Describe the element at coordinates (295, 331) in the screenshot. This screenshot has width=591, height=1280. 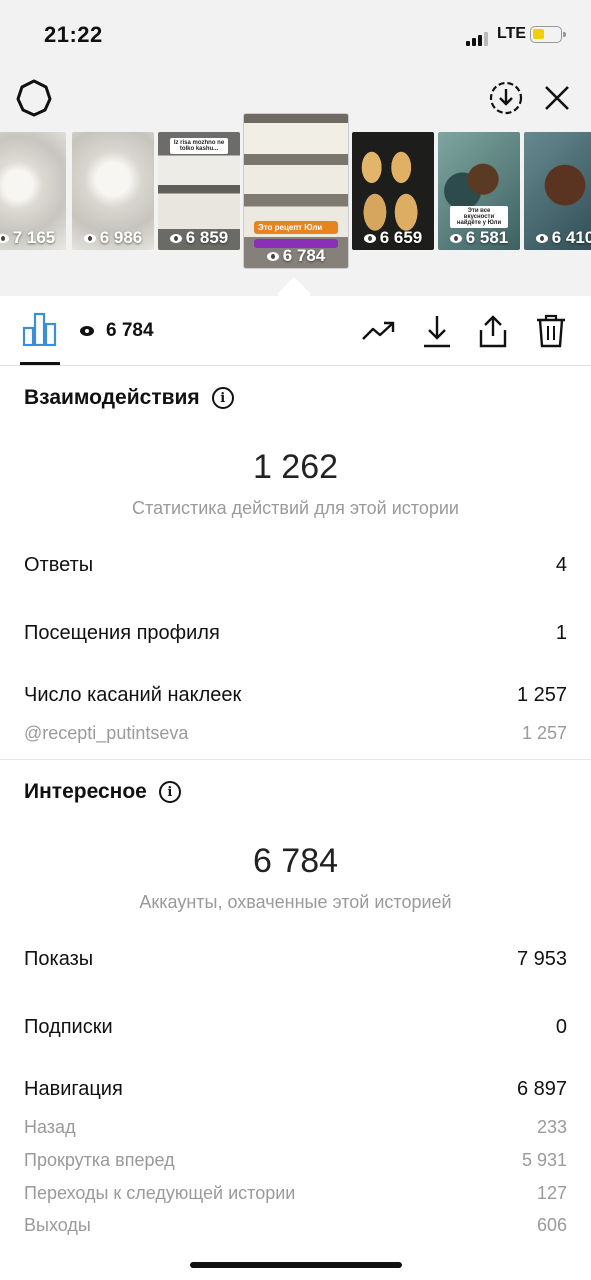
I see `insights-toolbar: 6 784` at that location.